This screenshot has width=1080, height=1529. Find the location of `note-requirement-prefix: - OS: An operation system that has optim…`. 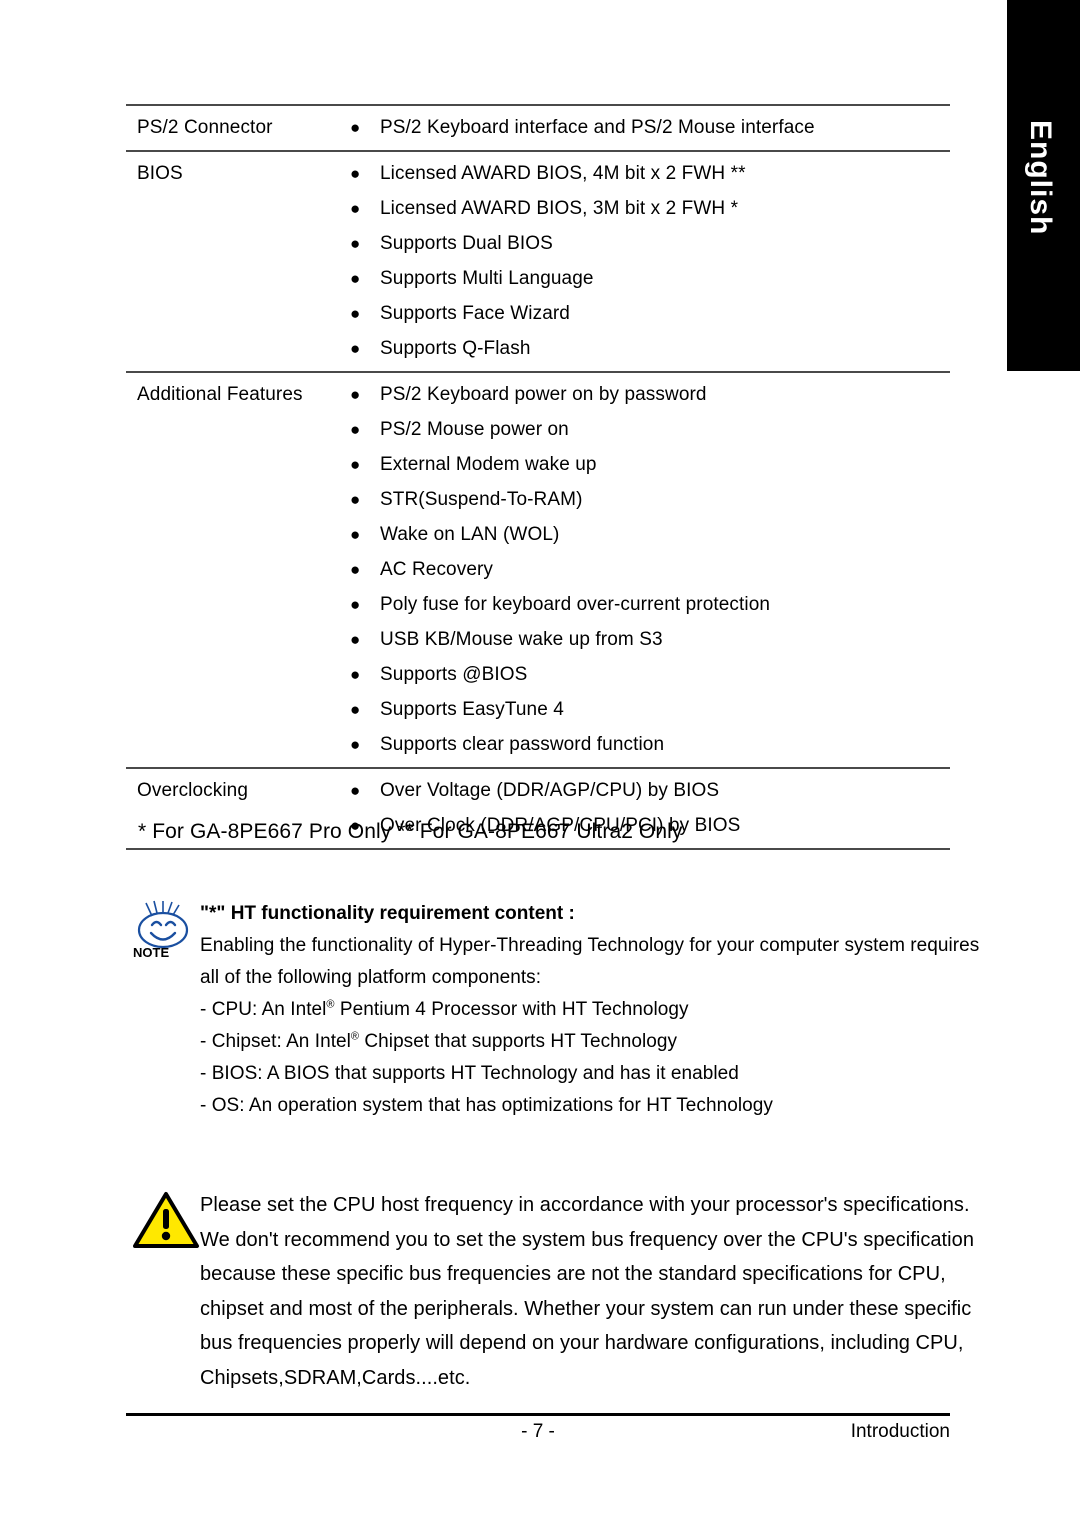

note-requirement-prefix: - OS: An operation system that has optim… is located at coordinates (486, 1105).